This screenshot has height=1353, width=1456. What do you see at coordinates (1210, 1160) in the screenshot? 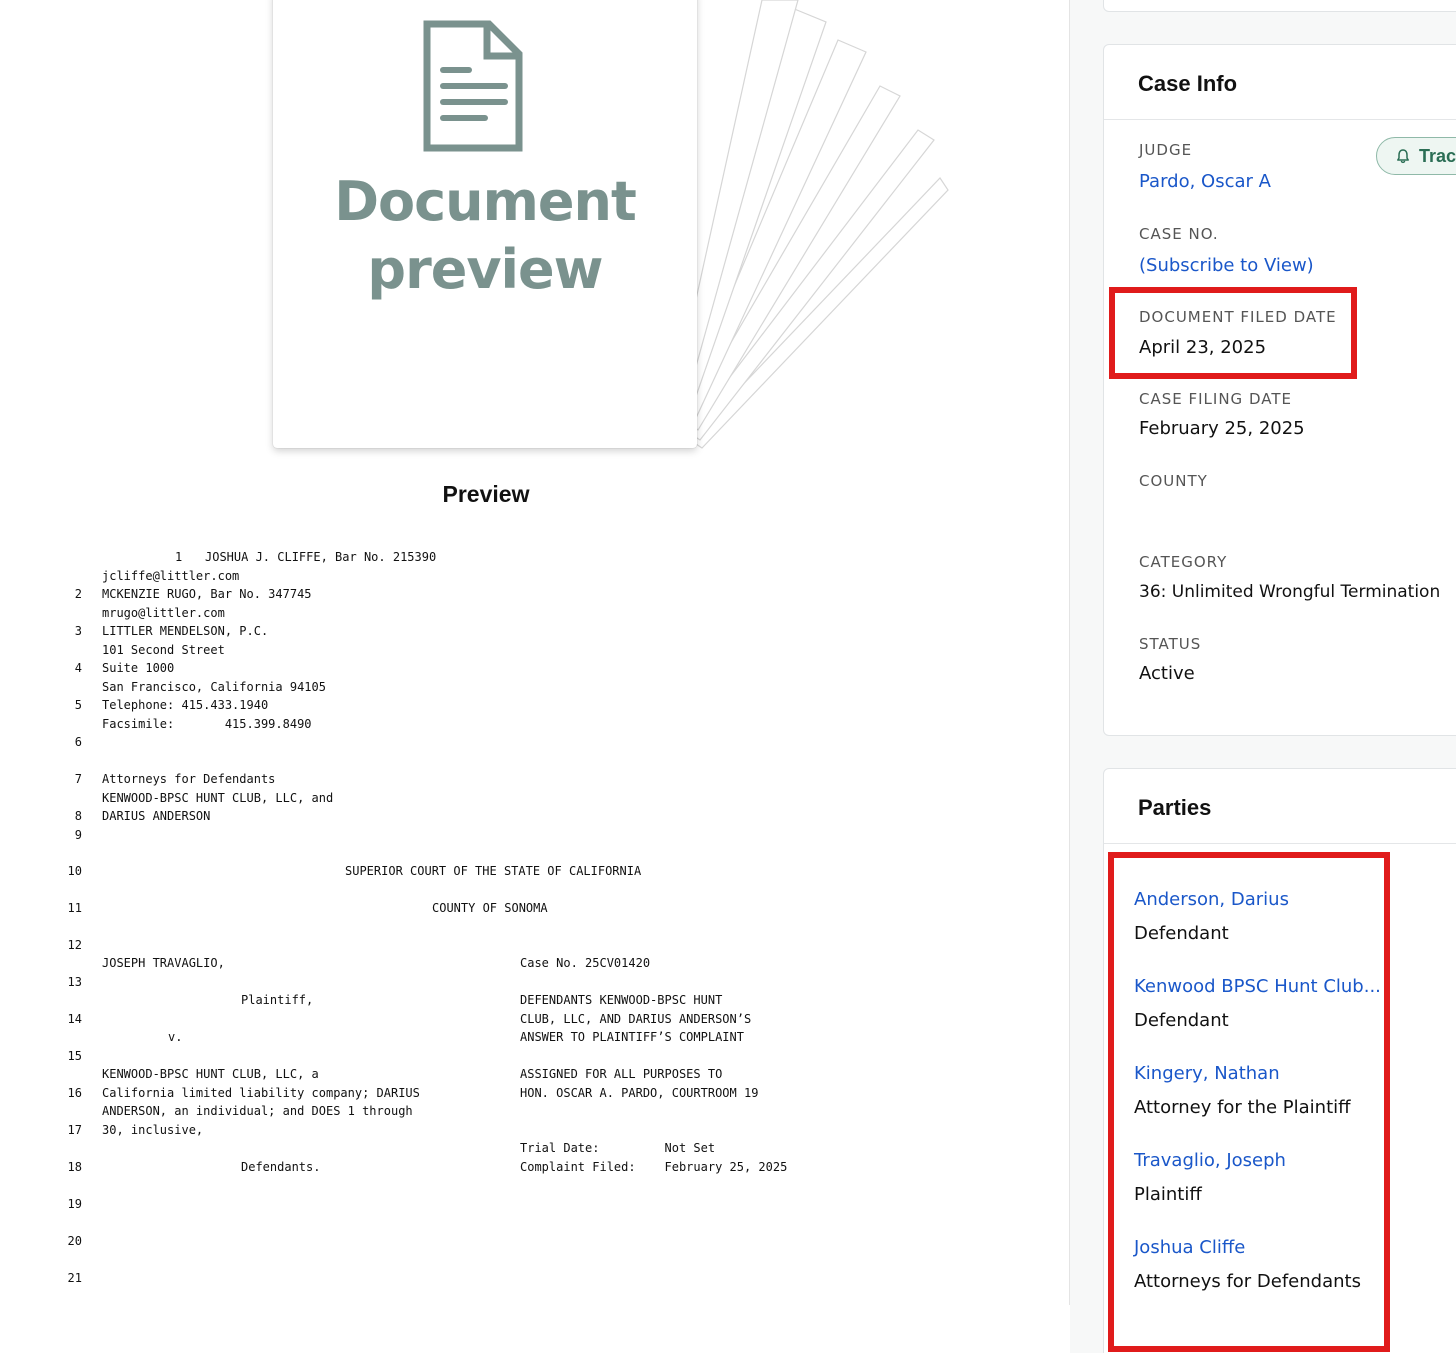
I see `party-name-link: Travaglio, Joseph` at bounding box center [1210, 1160].